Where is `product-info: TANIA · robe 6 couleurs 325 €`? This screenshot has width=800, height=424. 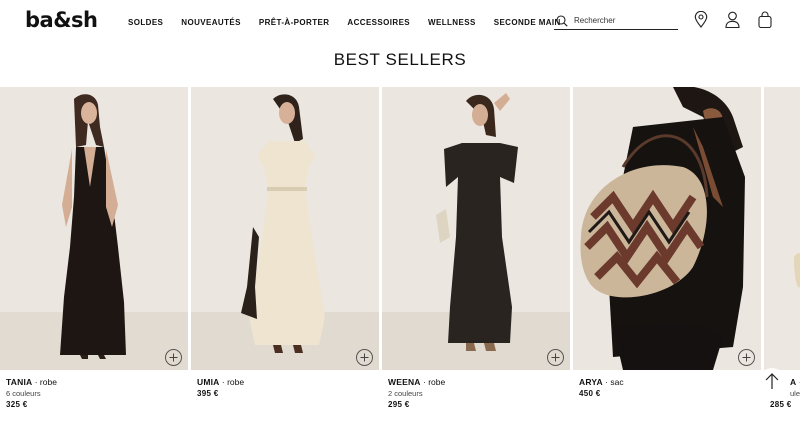 product-info: TANIA · robe 6 couleurs 325 € is located at coordinates (94, 393).